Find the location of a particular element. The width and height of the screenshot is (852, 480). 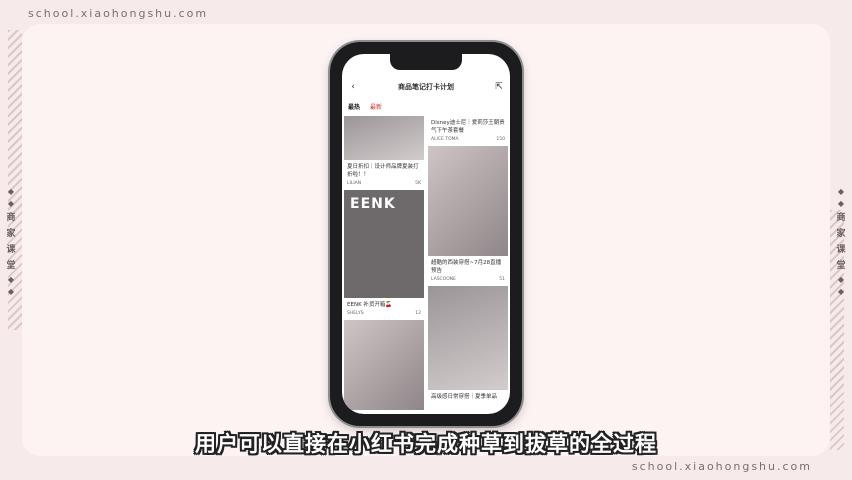

tab-hot: 最热 is located at coordinates (354, 106).